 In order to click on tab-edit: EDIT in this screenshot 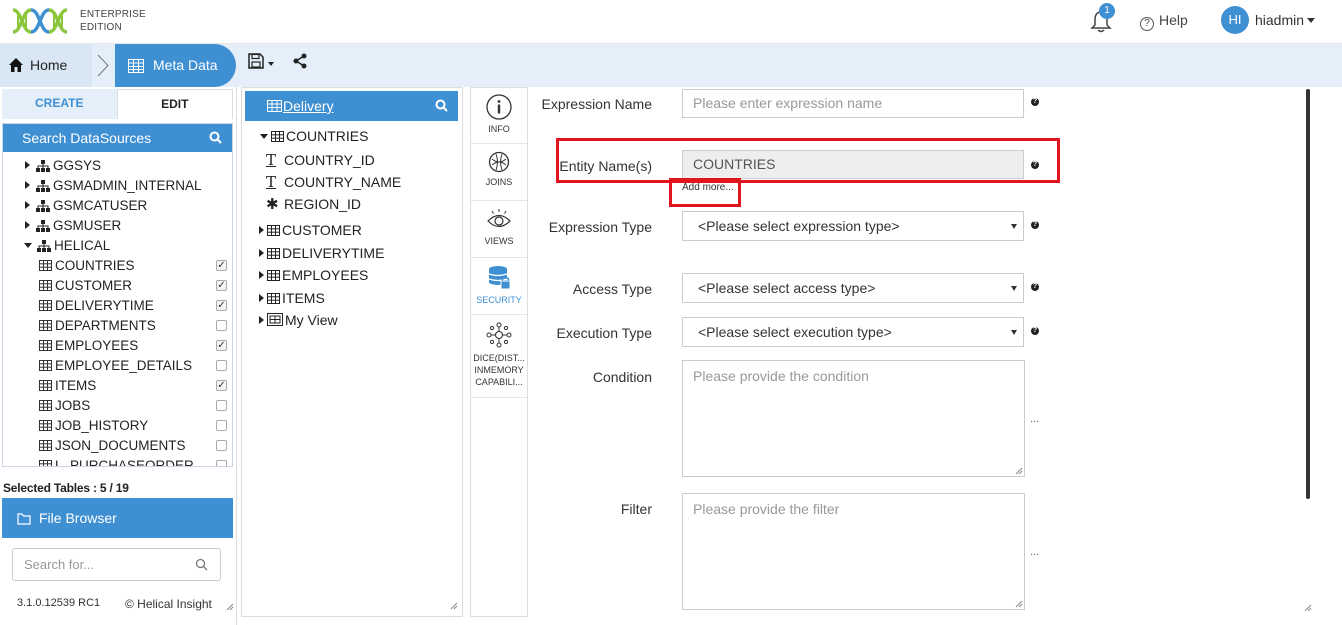, I will do `click(174, 104)`.